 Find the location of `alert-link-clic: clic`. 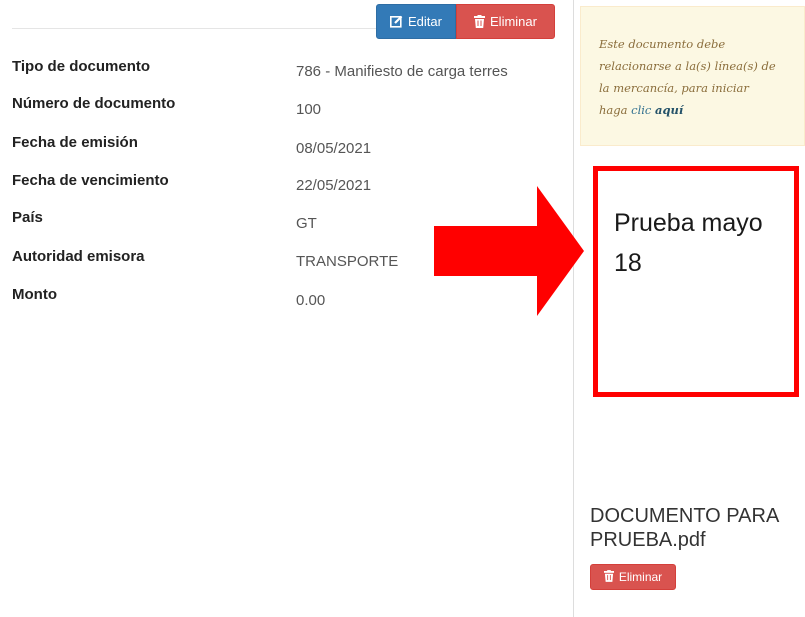

alert-link-clic: clic is located at coordinates (641, 110).